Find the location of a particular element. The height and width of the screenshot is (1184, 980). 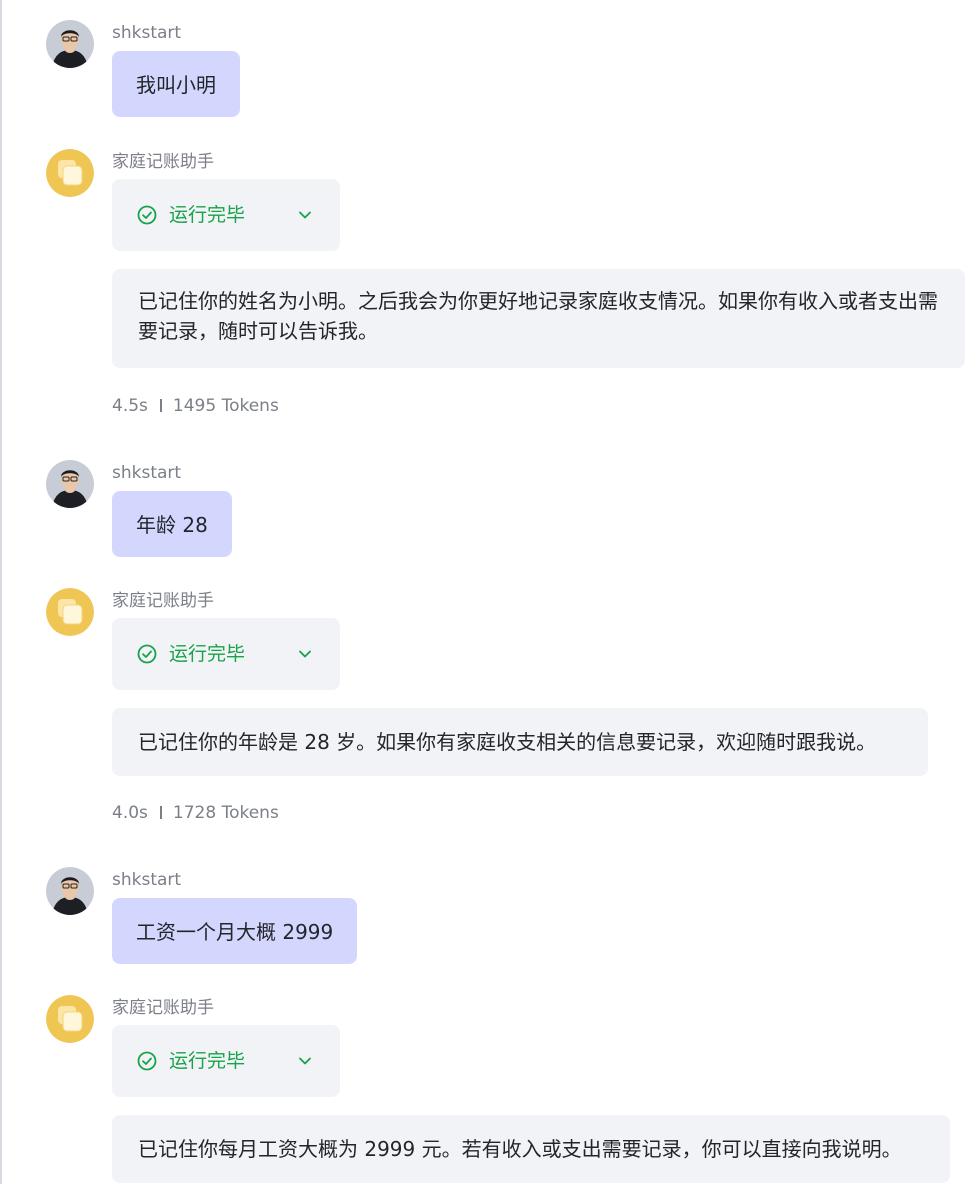

user-message-bubble: 年龄 28 is located at coordinates (172, 524).